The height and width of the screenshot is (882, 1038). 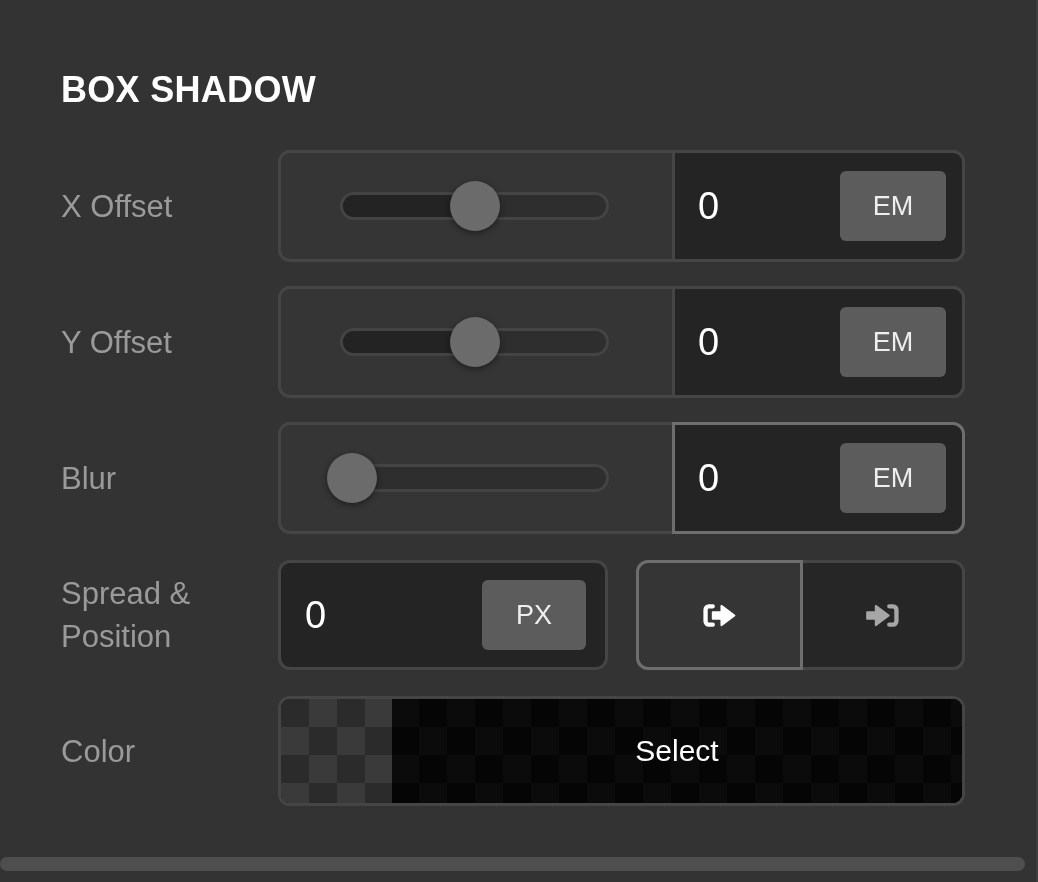 What do you see at coordinates (512, 864) in the screenshot?
I see `horizontal-scrollbar` at bounding box center [512, 864].